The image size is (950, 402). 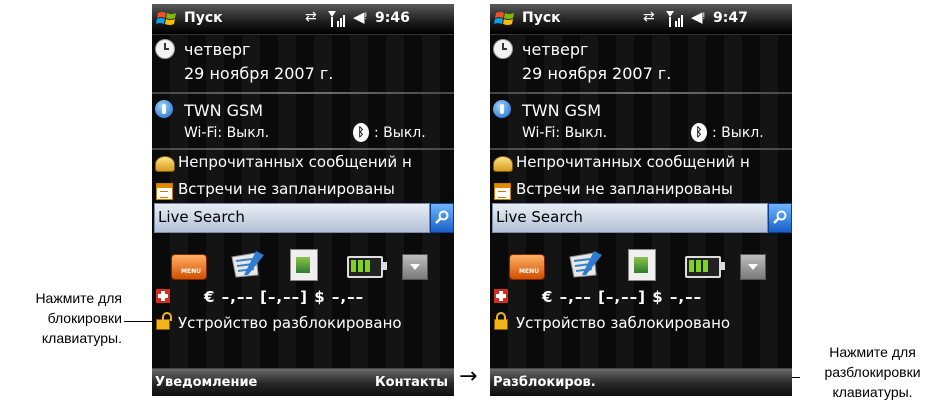 I want to click on clock-time: 9:46, so click(x=392, y=18).